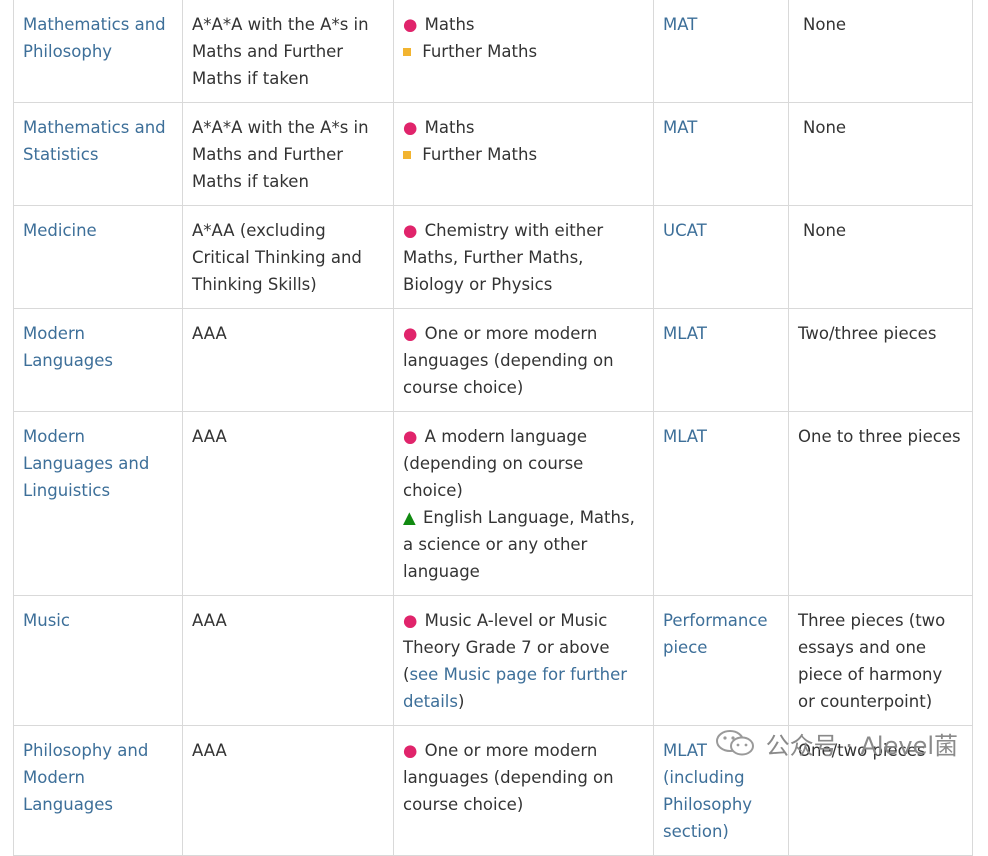 This screenshot has width=988, height=856. I want to click on written-work-cell: One to three pieces, so click(880, 503).